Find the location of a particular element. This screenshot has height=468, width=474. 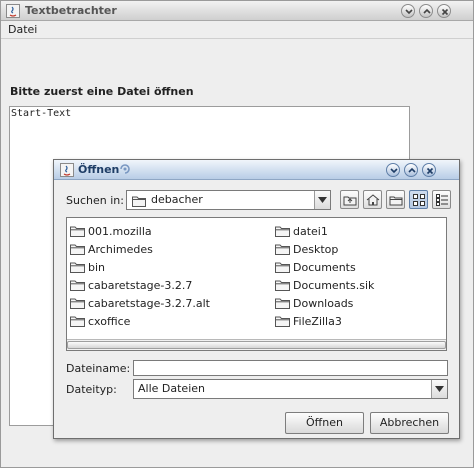

home-icon is located at coordinates (373, 200).